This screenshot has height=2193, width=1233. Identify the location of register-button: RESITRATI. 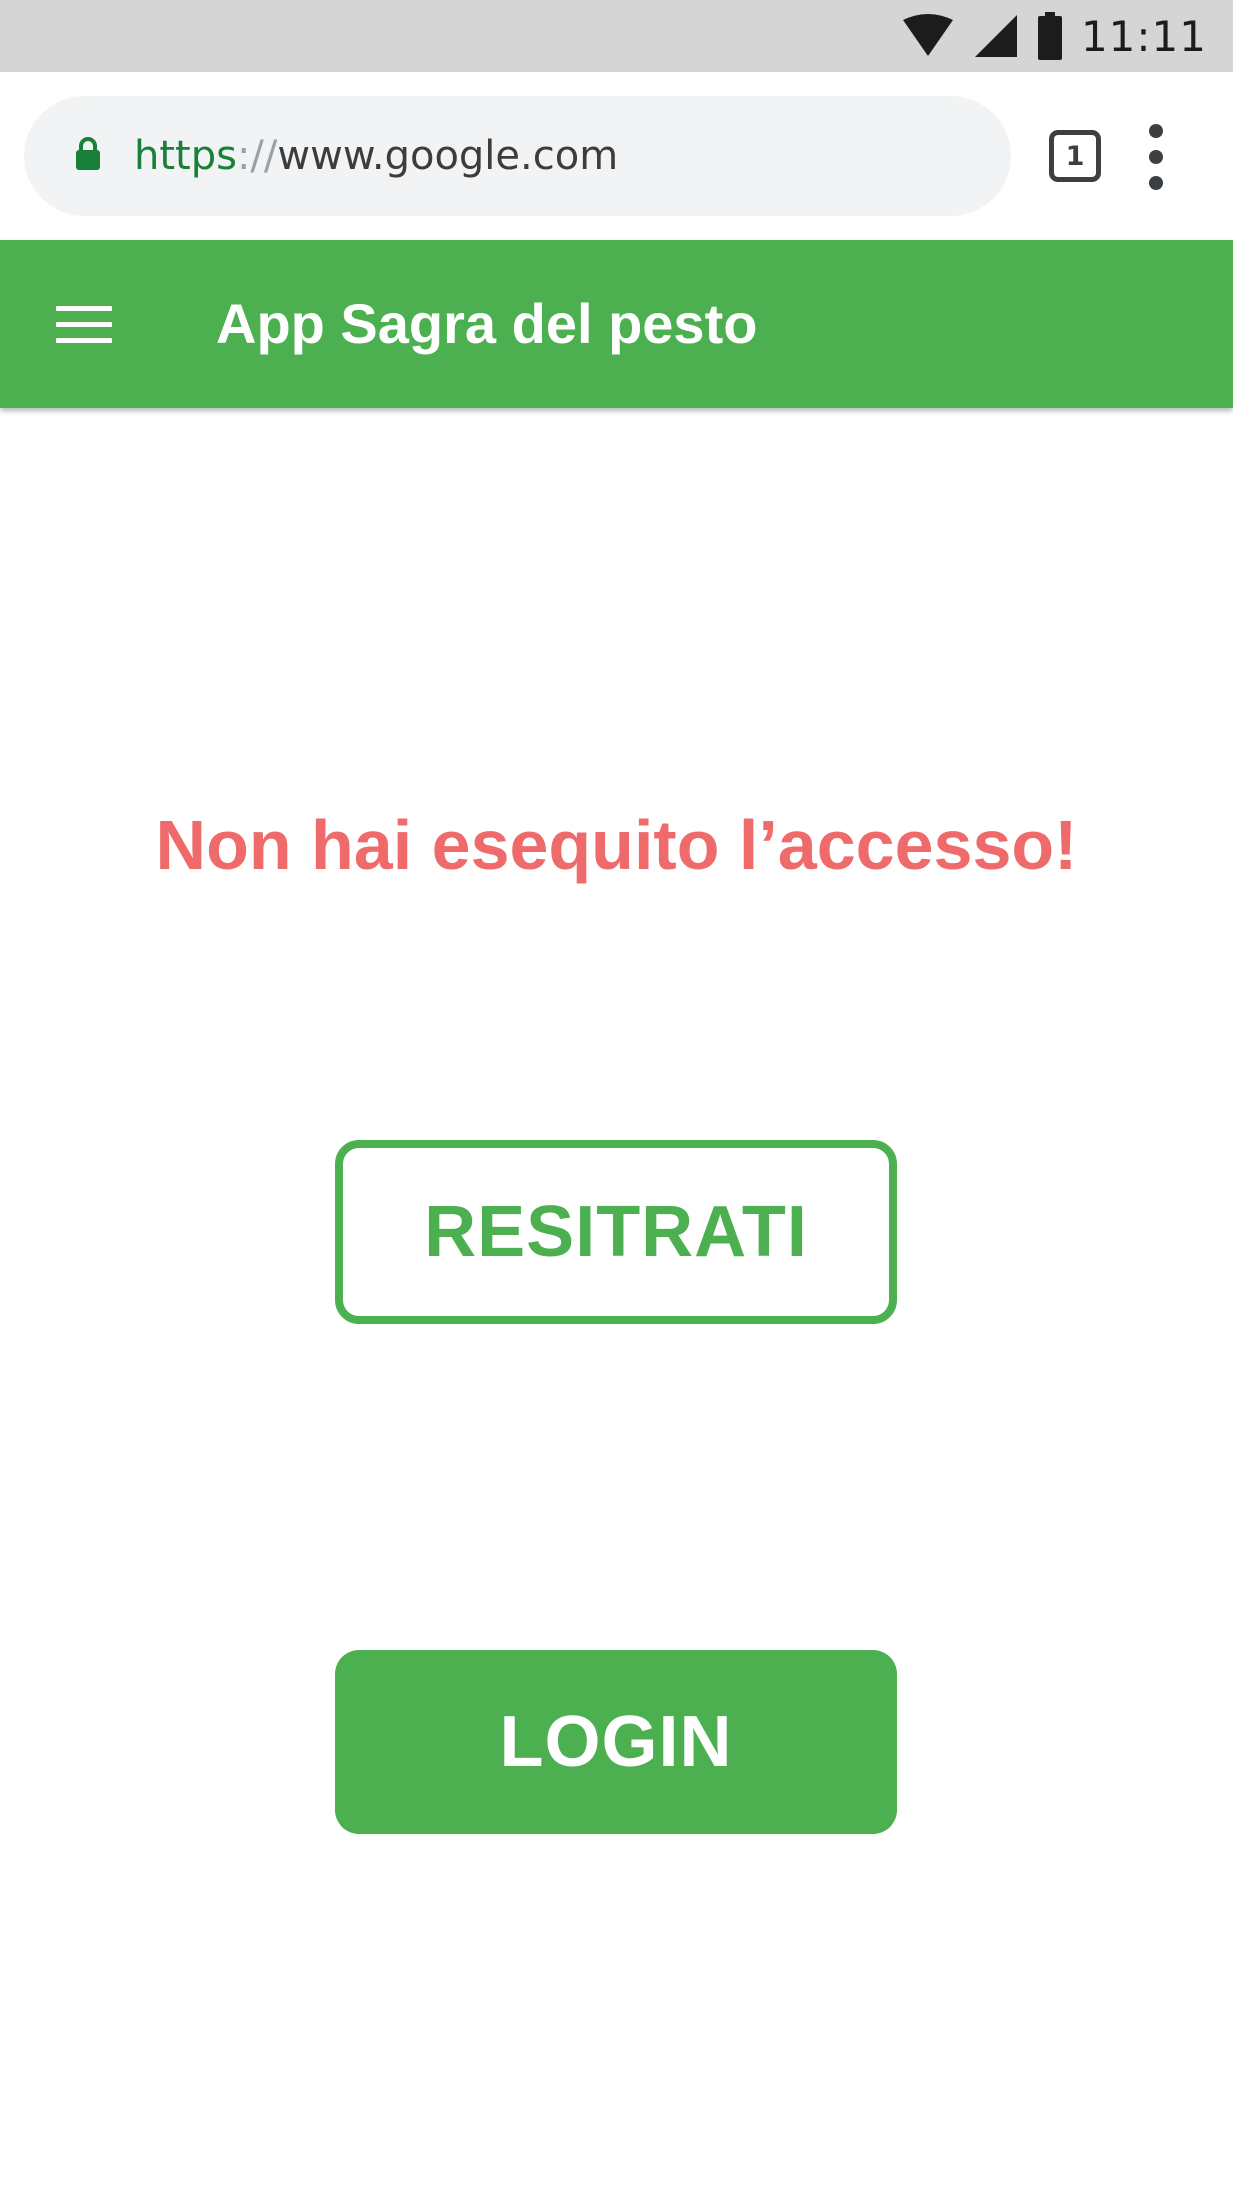
(616, 1232).